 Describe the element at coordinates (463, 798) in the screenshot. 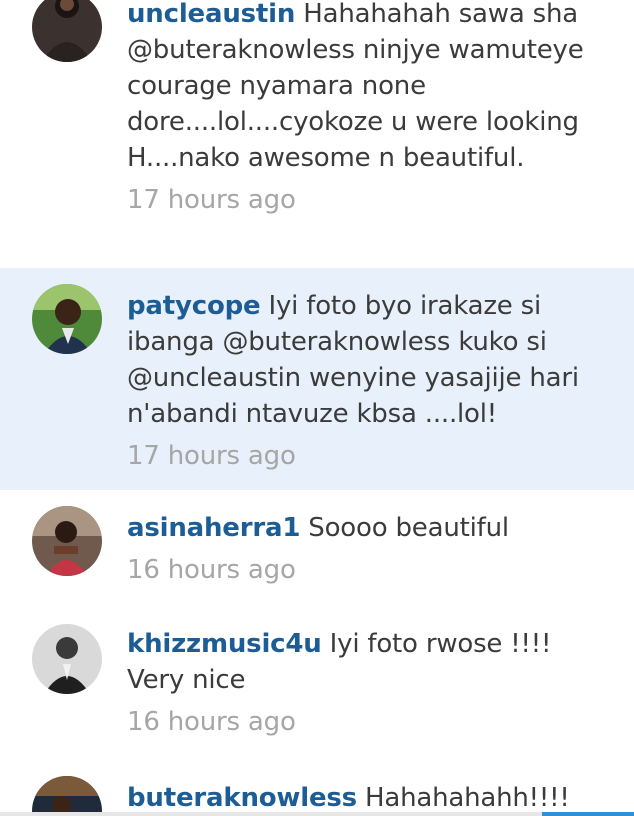

I see `comment-text: Hahahahahh!!!!` at that location.